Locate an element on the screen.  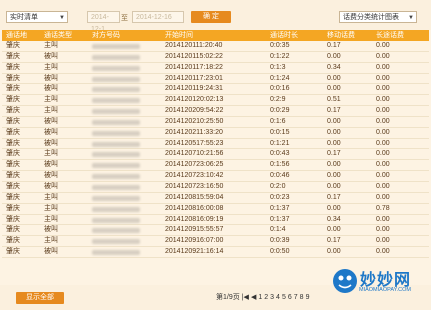
table-row: 肇庆 被叫 2014120915:55:57 0:1:4 0.00 0.00 is located at coordinates (215, 231).